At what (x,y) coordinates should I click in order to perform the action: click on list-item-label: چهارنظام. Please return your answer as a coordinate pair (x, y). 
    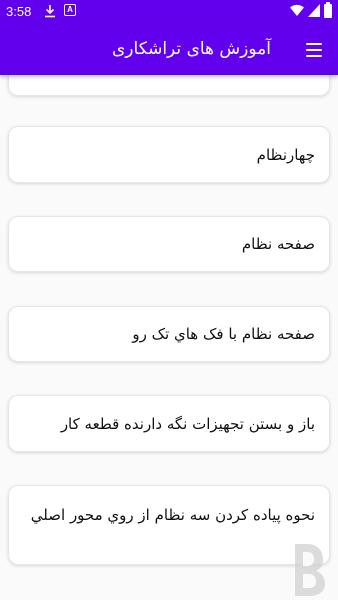
    Looking at the image, I should click on (285, 154).